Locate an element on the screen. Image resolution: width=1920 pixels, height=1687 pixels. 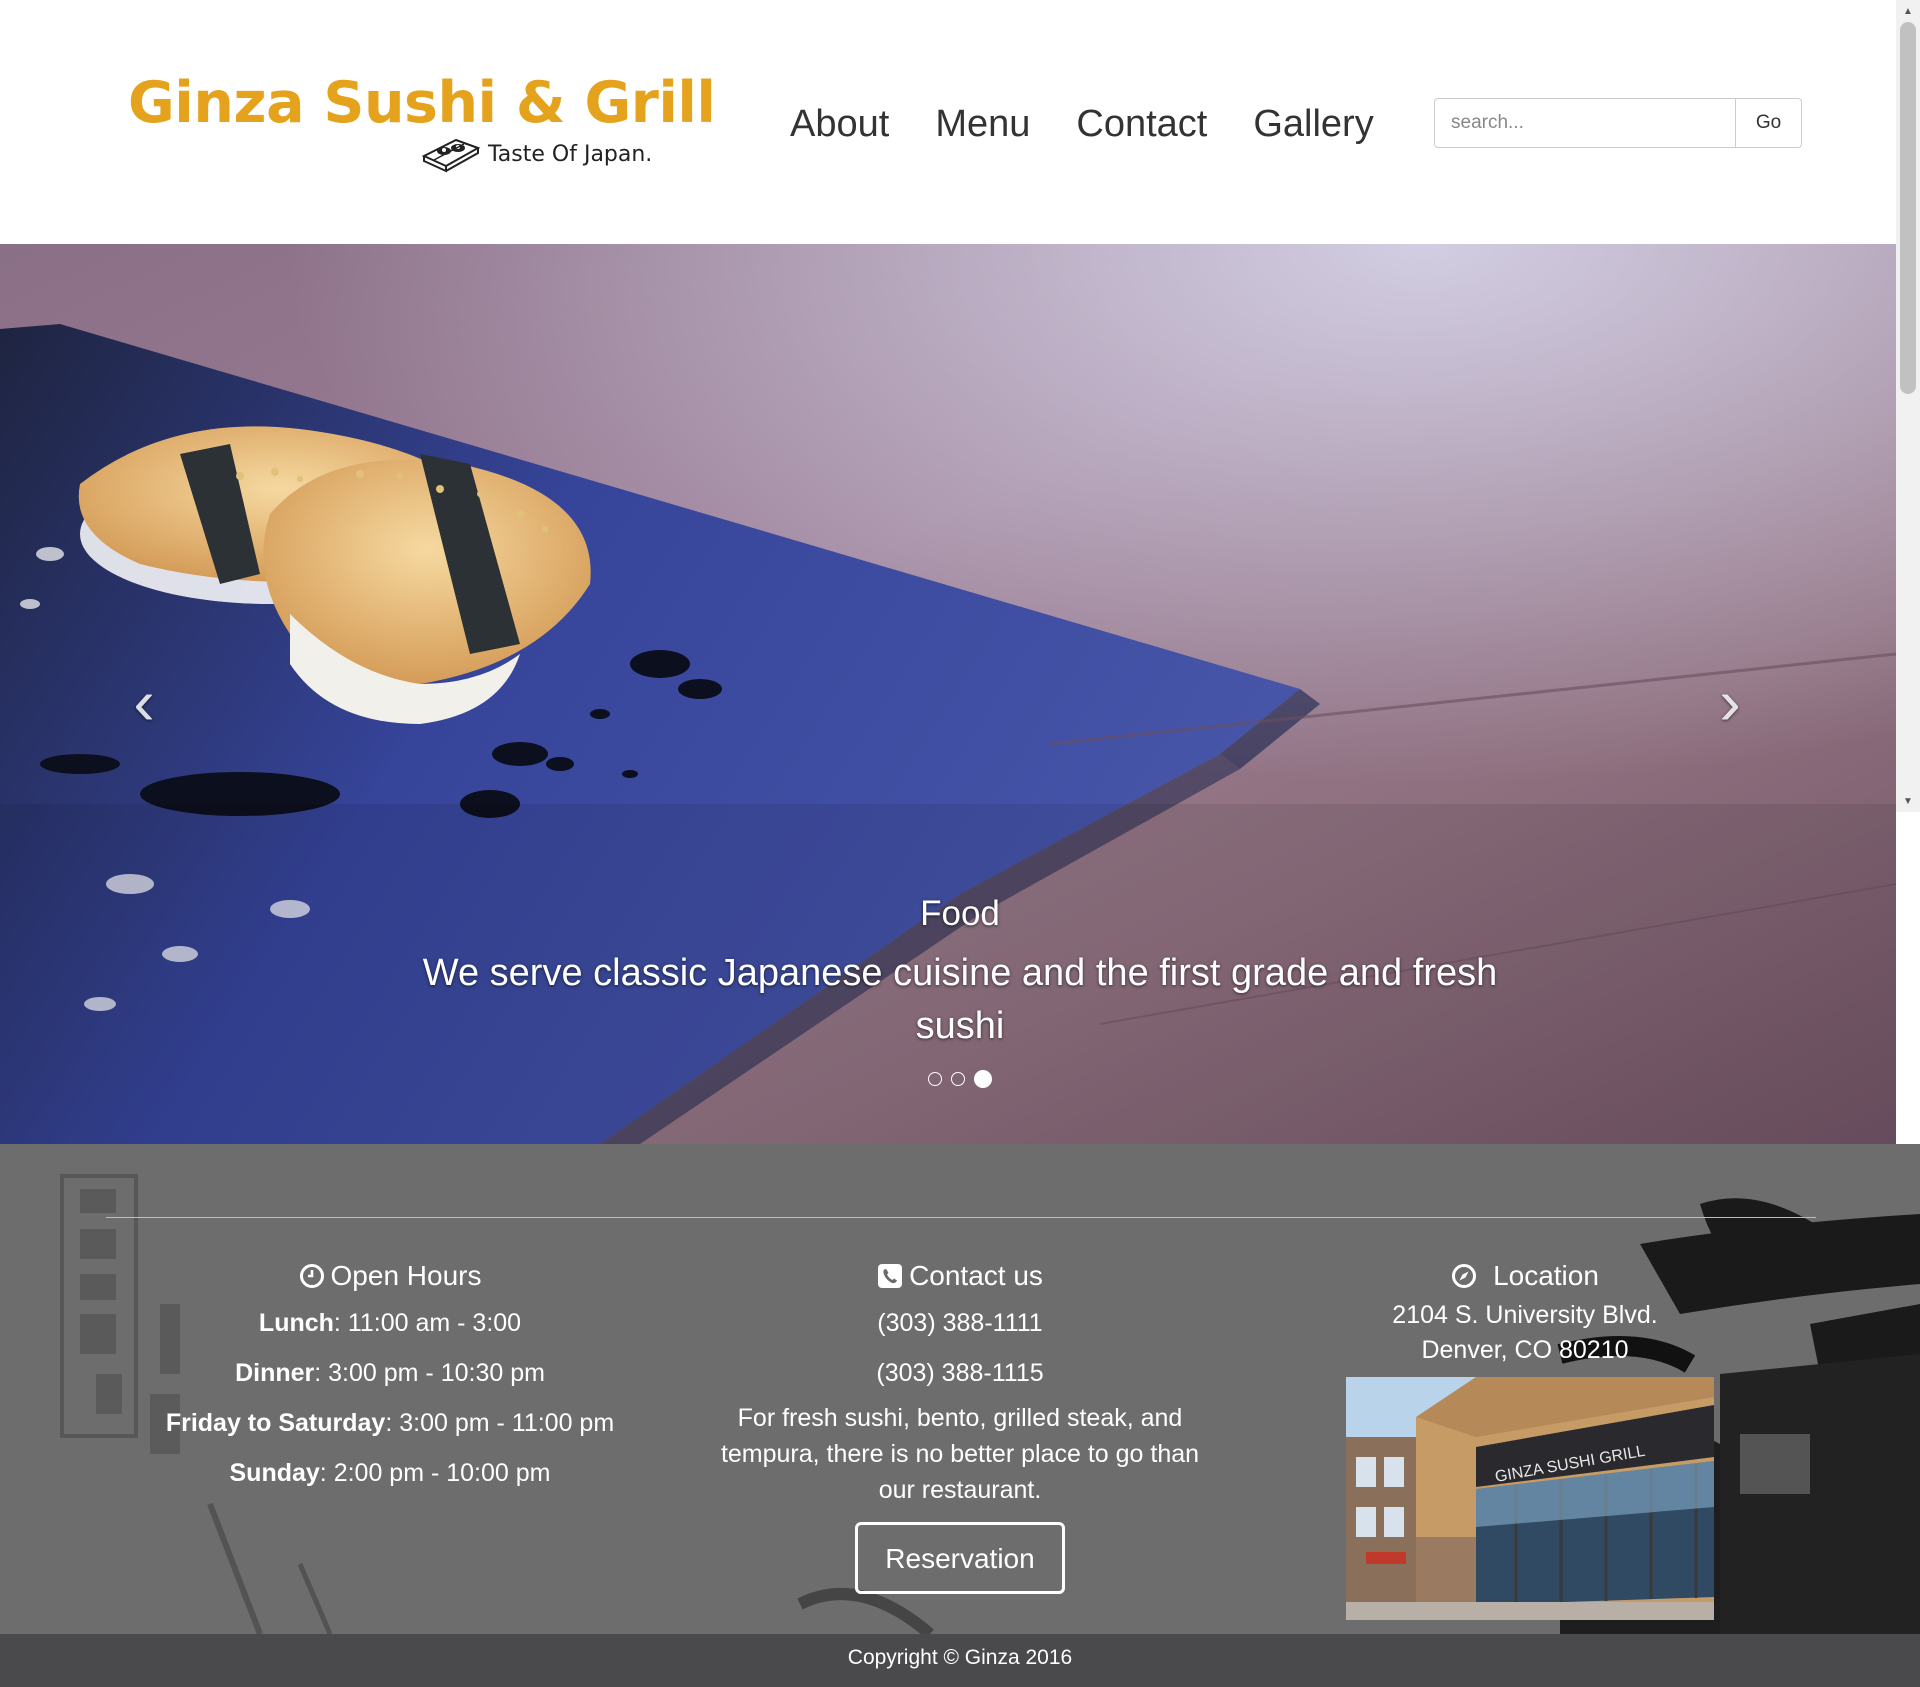
location-title: Location is located at coordinates (1546, 1275).